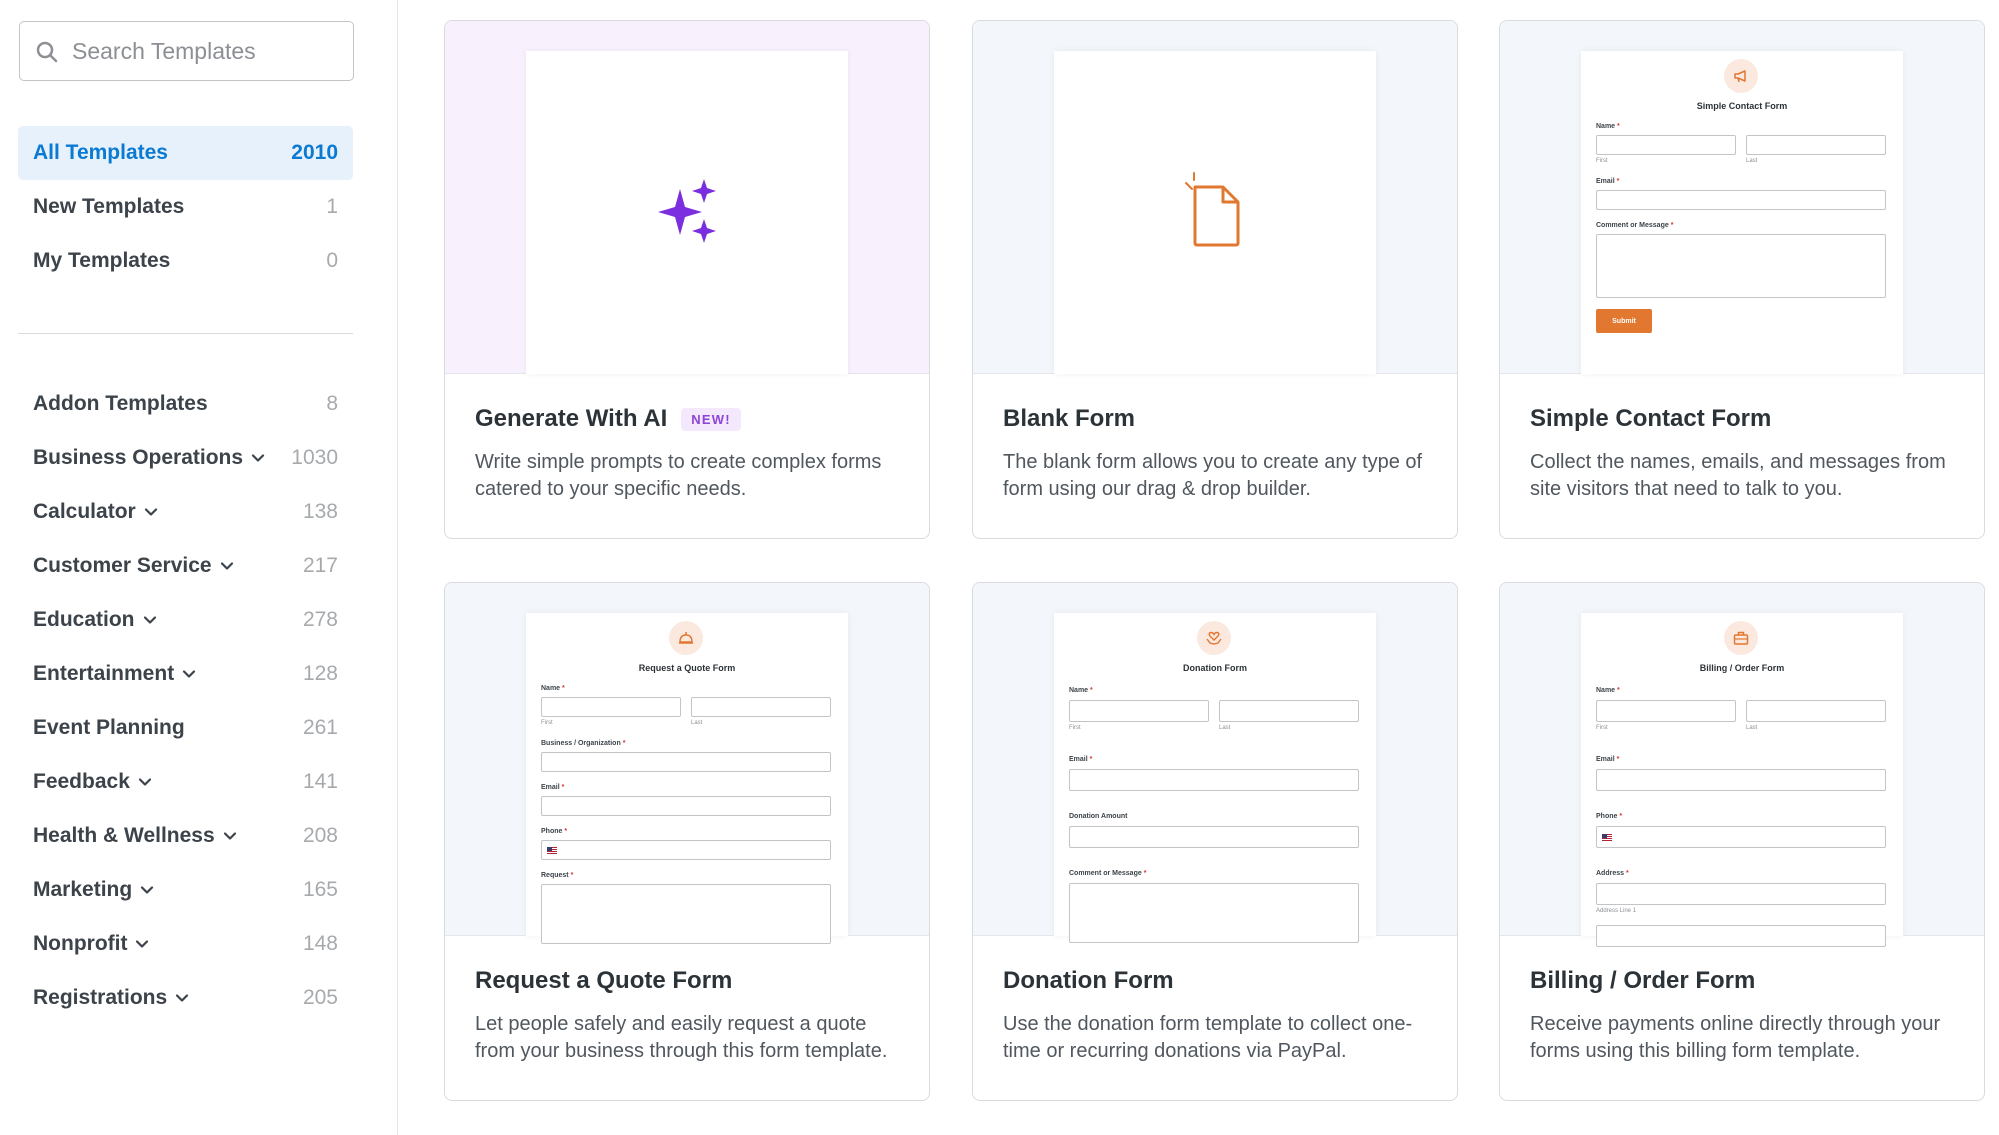 Image resolution: width=1999 pixels, height=1135 pixels. What do you see at coordinates (1069, 418) in the screenshot?
I see `card-title: Blank Form` at bounding box center [1069, 418].